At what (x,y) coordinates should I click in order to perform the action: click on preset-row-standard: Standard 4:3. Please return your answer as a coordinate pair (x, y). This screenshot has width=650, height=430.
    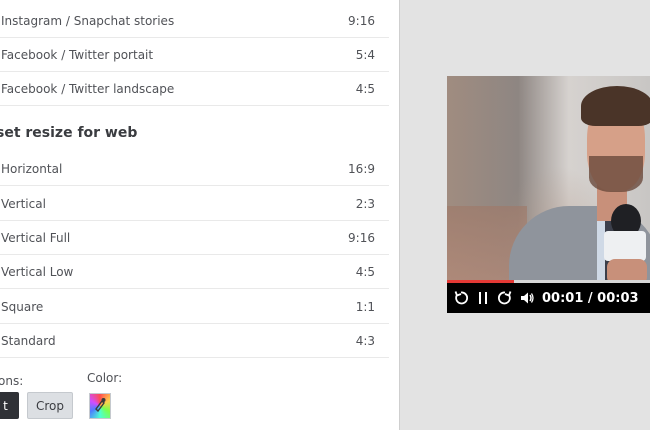
    Looking at the image, I should click on (194, 341).